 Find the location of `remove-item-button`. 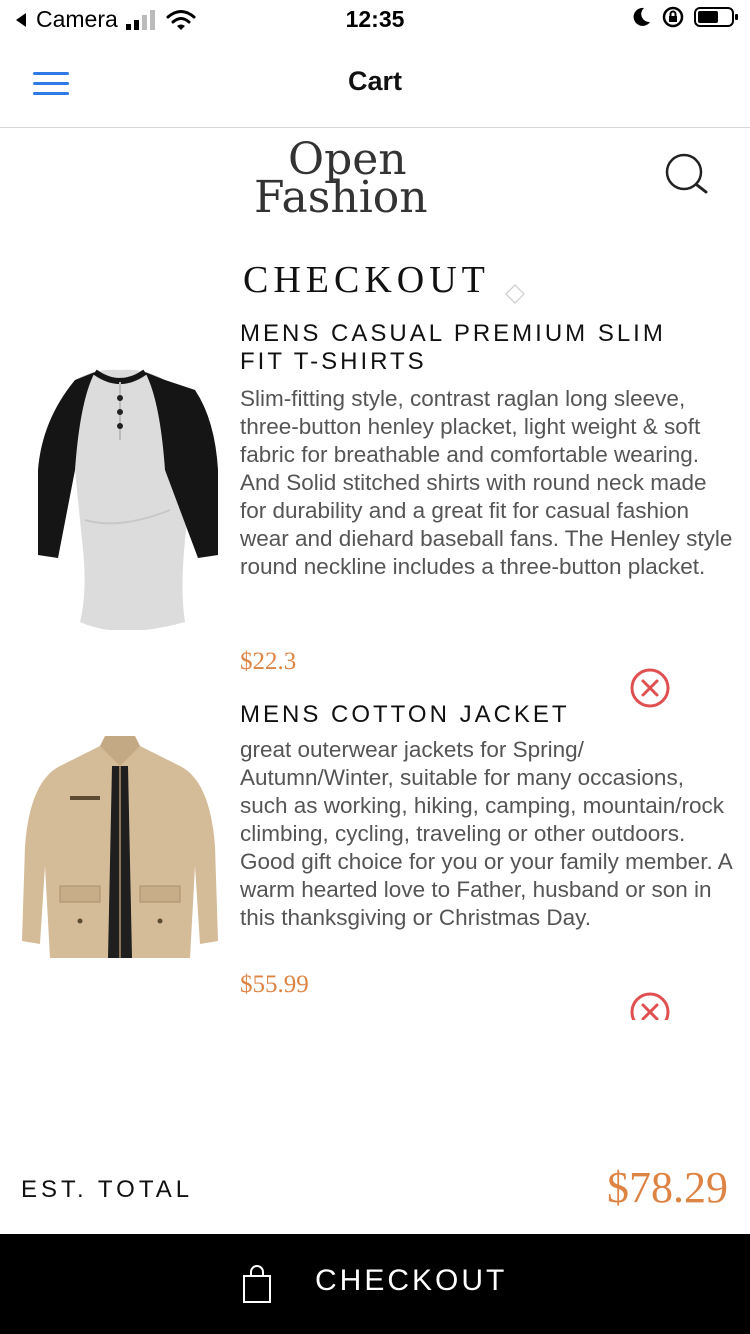

remove-item-button is located at coordinates (650, 1005).